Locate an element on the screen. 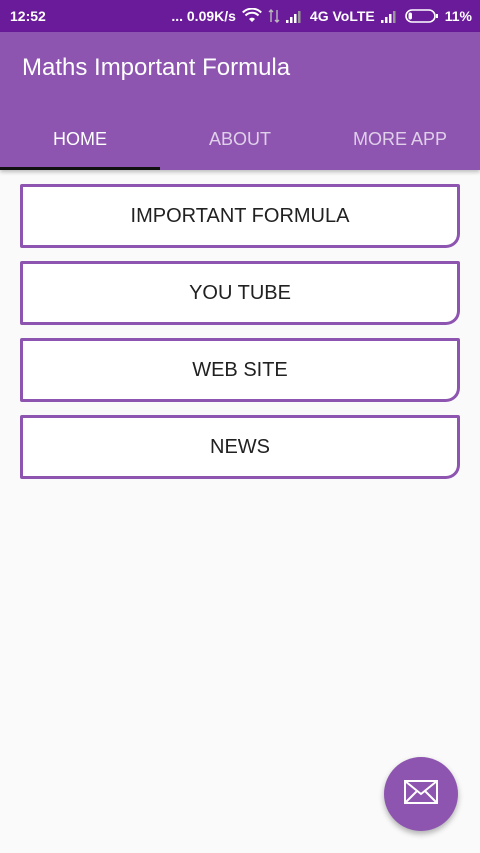  network-type: 4G VoLTE is located at coordinates (342, 16).